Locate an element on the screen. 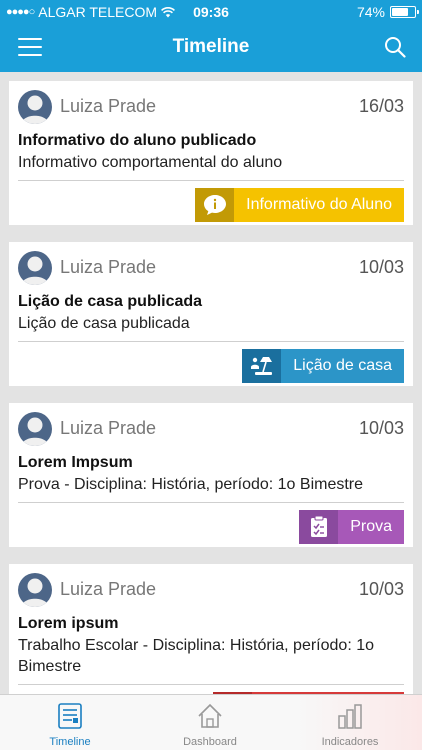  tag-licao-de-casa: Lição de casa is located at coordinates (323, 366).